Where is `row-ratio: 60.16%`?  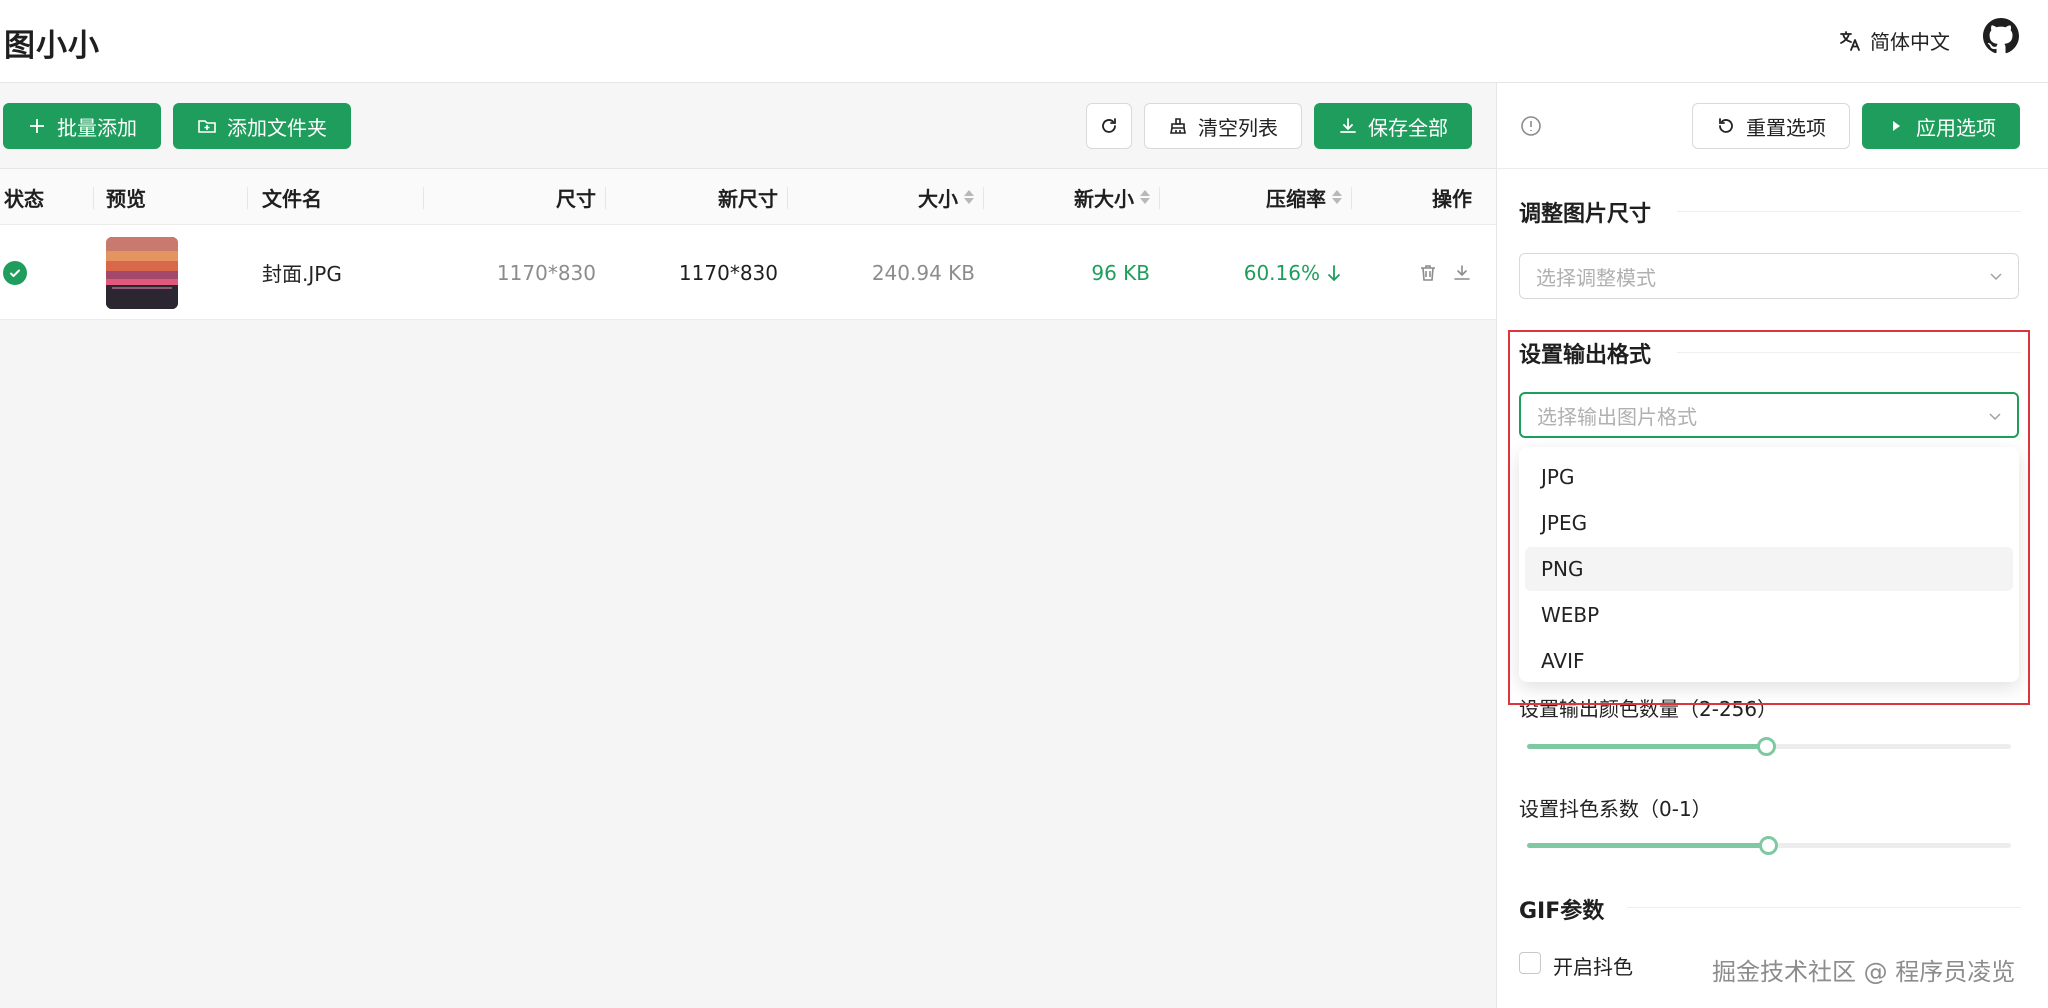 row-ratio: 60.16% is located at coordinates (1251, 272).